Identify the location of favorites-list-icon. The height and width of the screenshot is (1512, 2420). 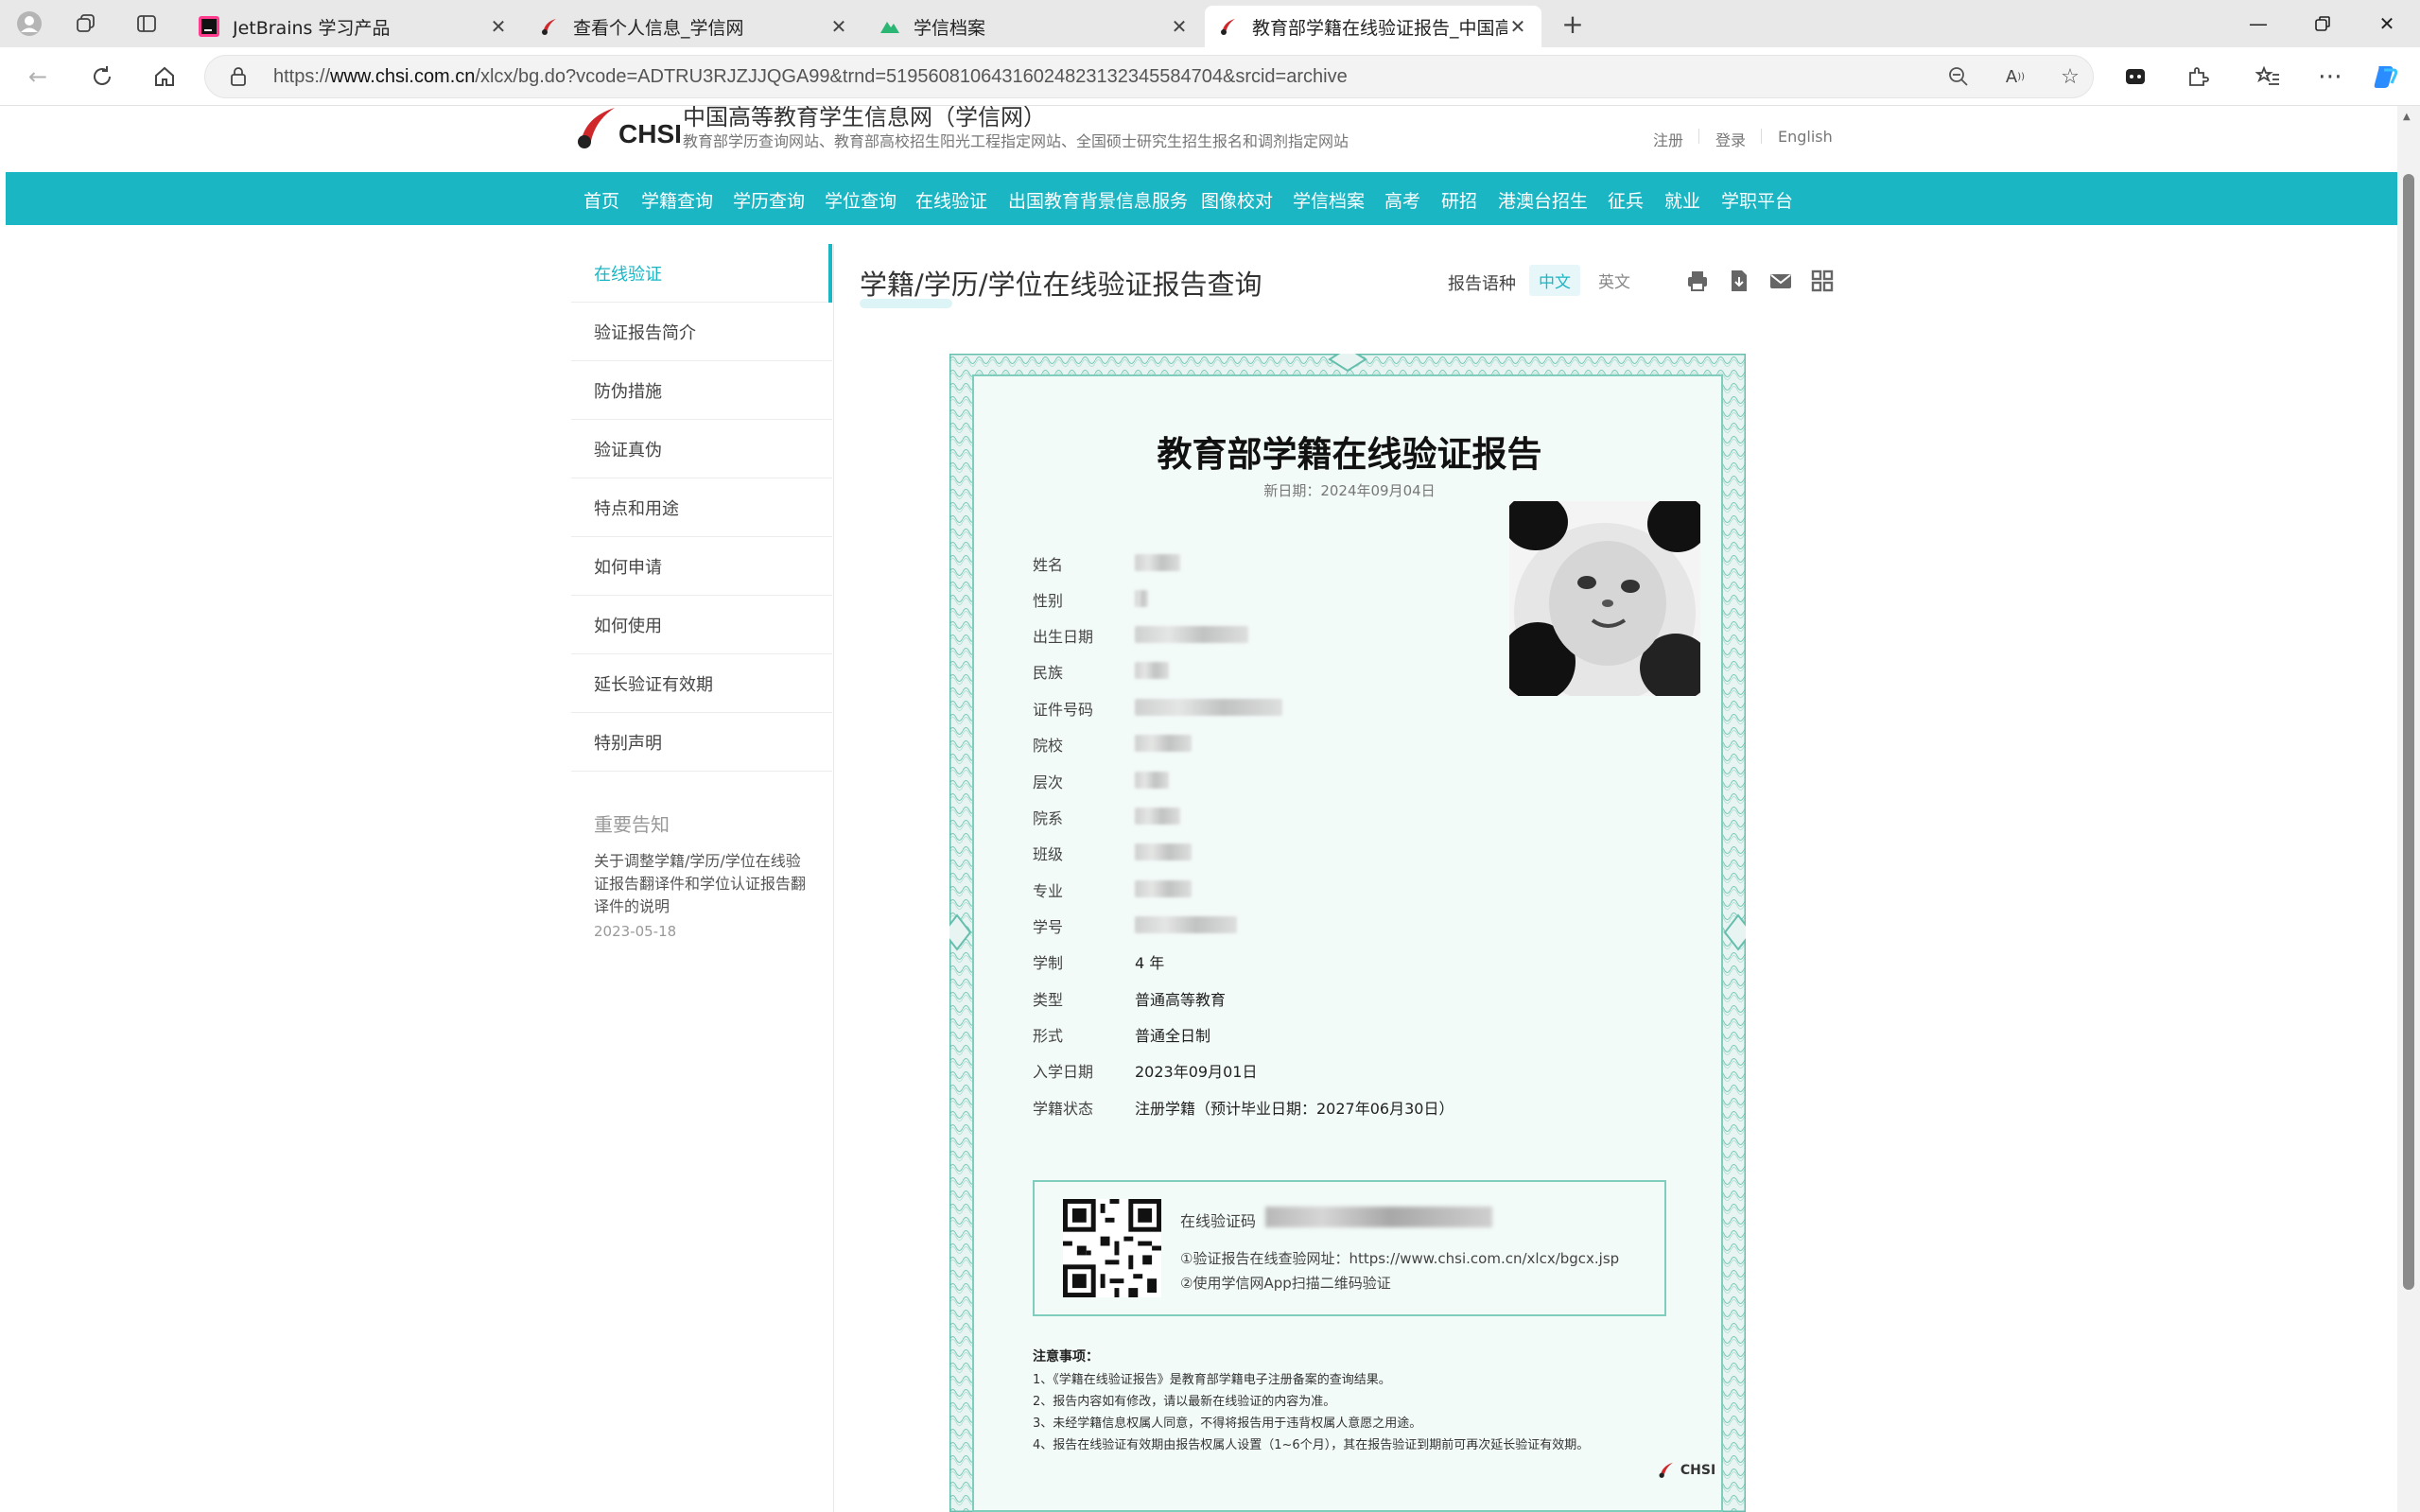
(2268, 77).